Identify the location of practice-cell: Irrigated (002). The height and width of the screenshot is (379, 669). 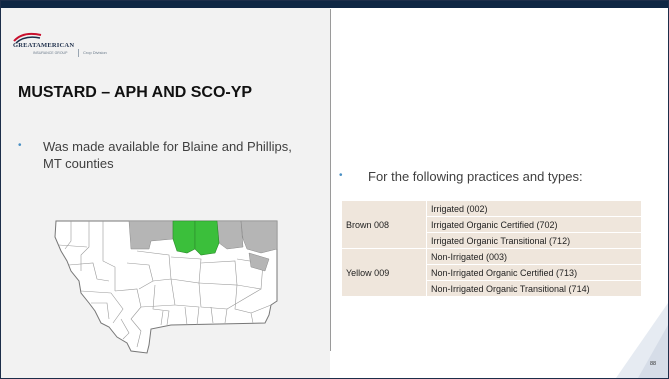
(534, 208).